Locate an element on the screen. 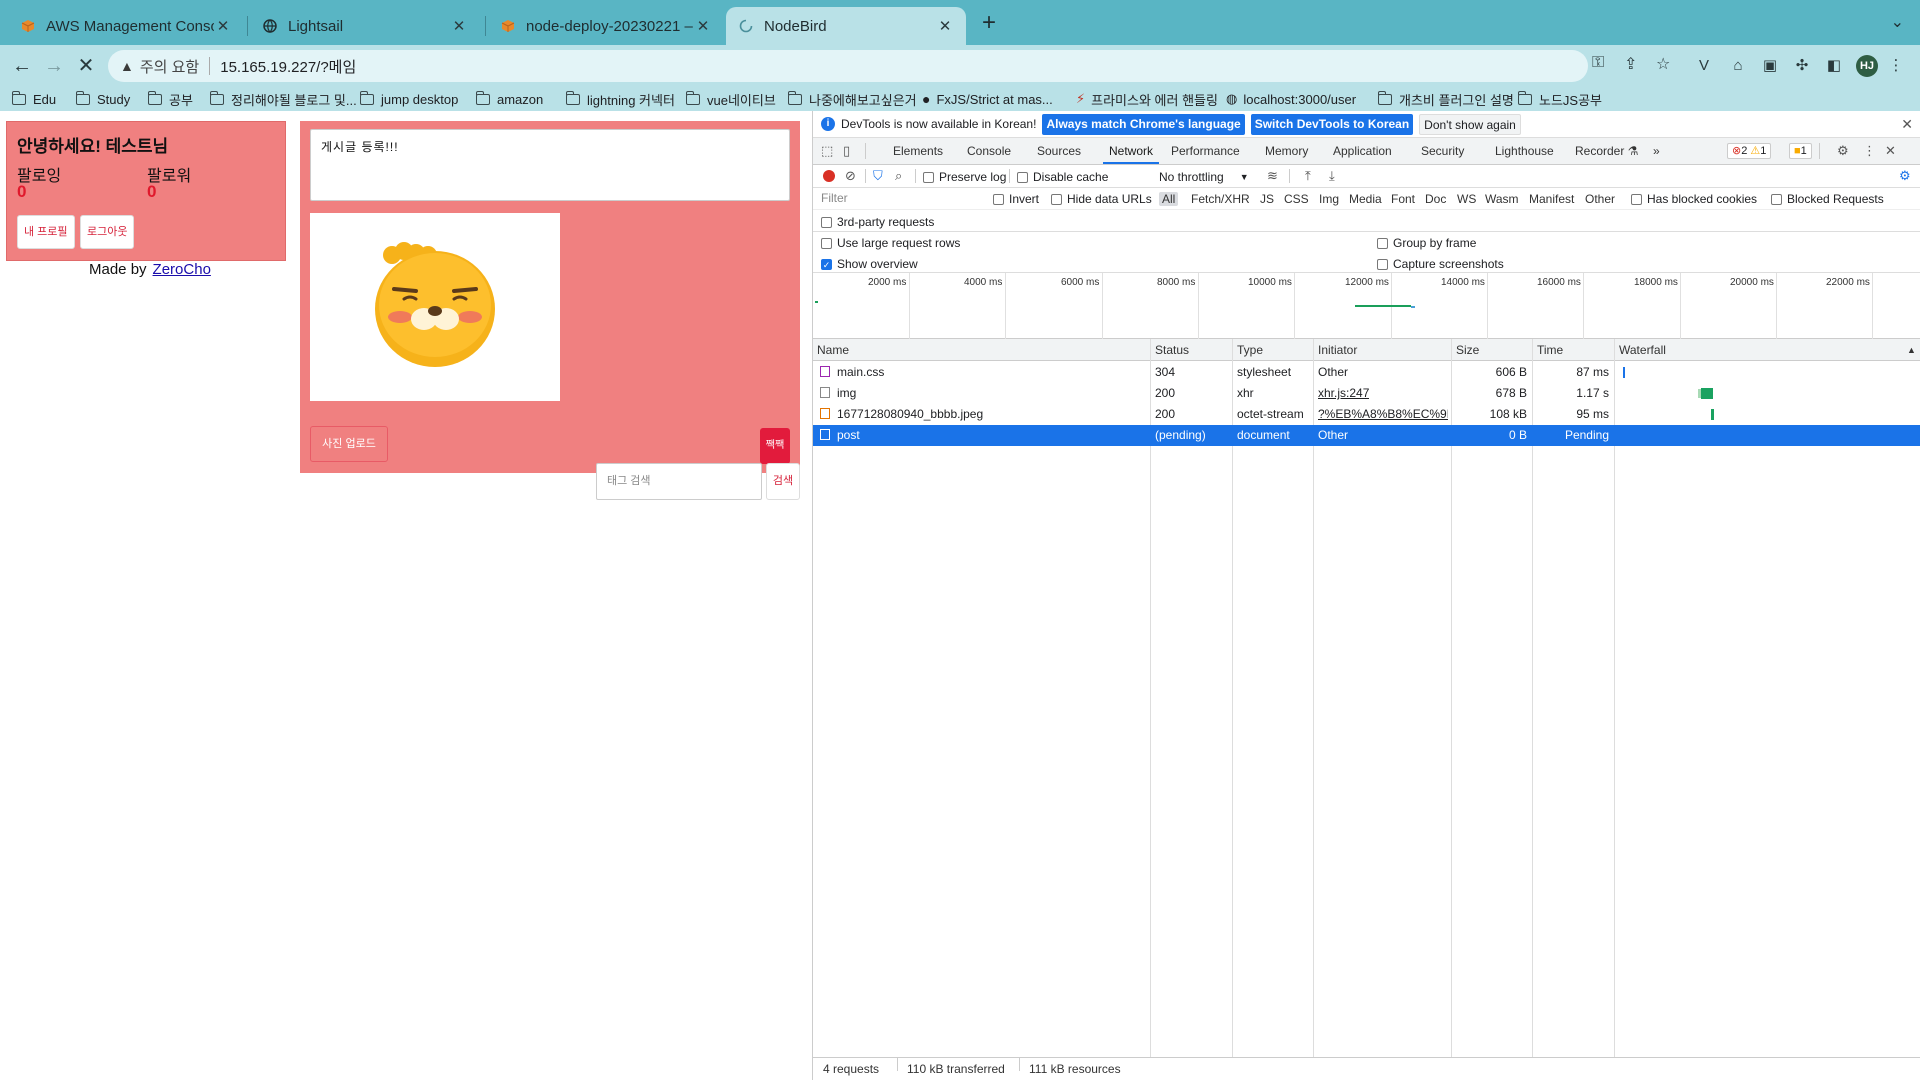  submit-post-button: 짹짹 is located at coordinates (775, 446).